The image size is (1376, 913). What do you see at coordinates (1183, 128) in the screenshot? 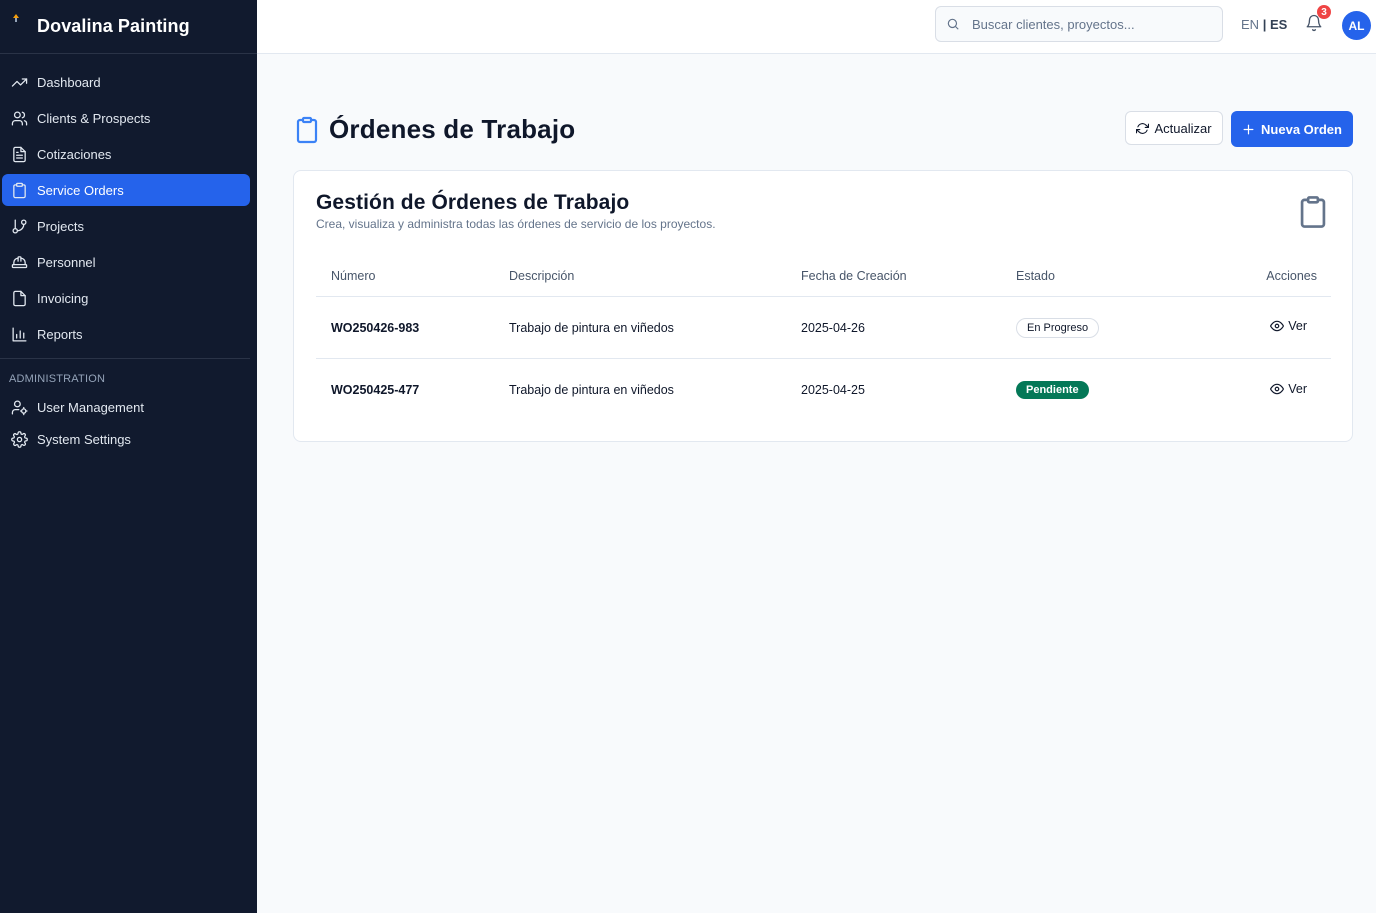
I see `refresh-label: Actualizar` at bounding box center [1183, 128].